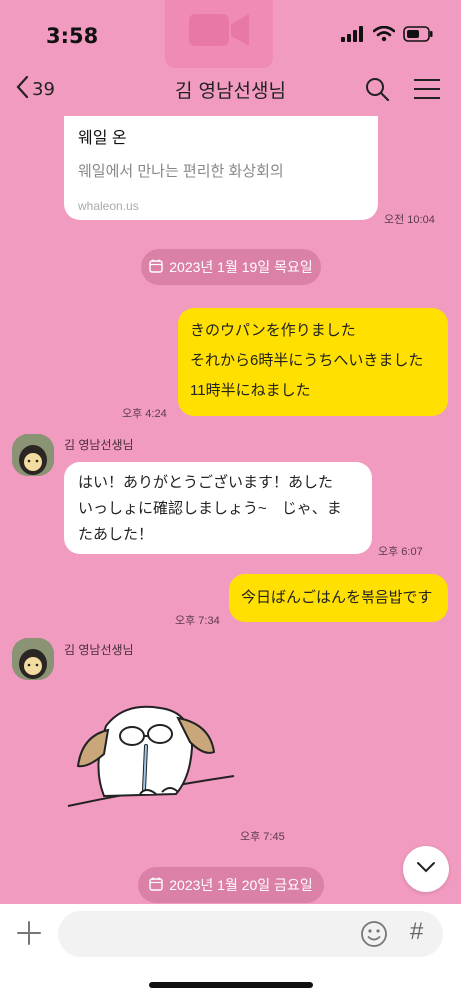 The height and width of the screenshot is (1000, 461). I want to click on message-time: 오후 4:24, so click(144, 414).